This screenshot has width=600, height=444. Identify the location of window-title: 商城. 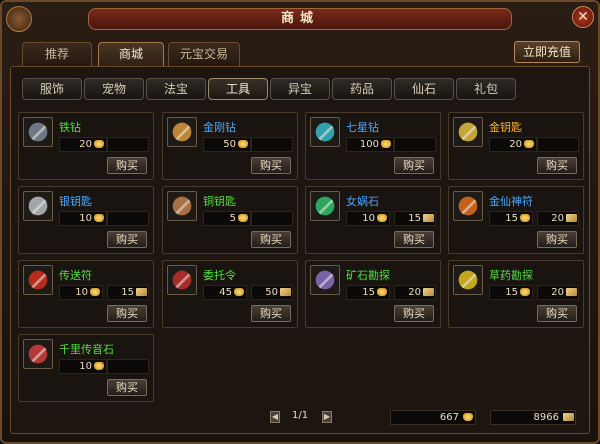
(300, 19).